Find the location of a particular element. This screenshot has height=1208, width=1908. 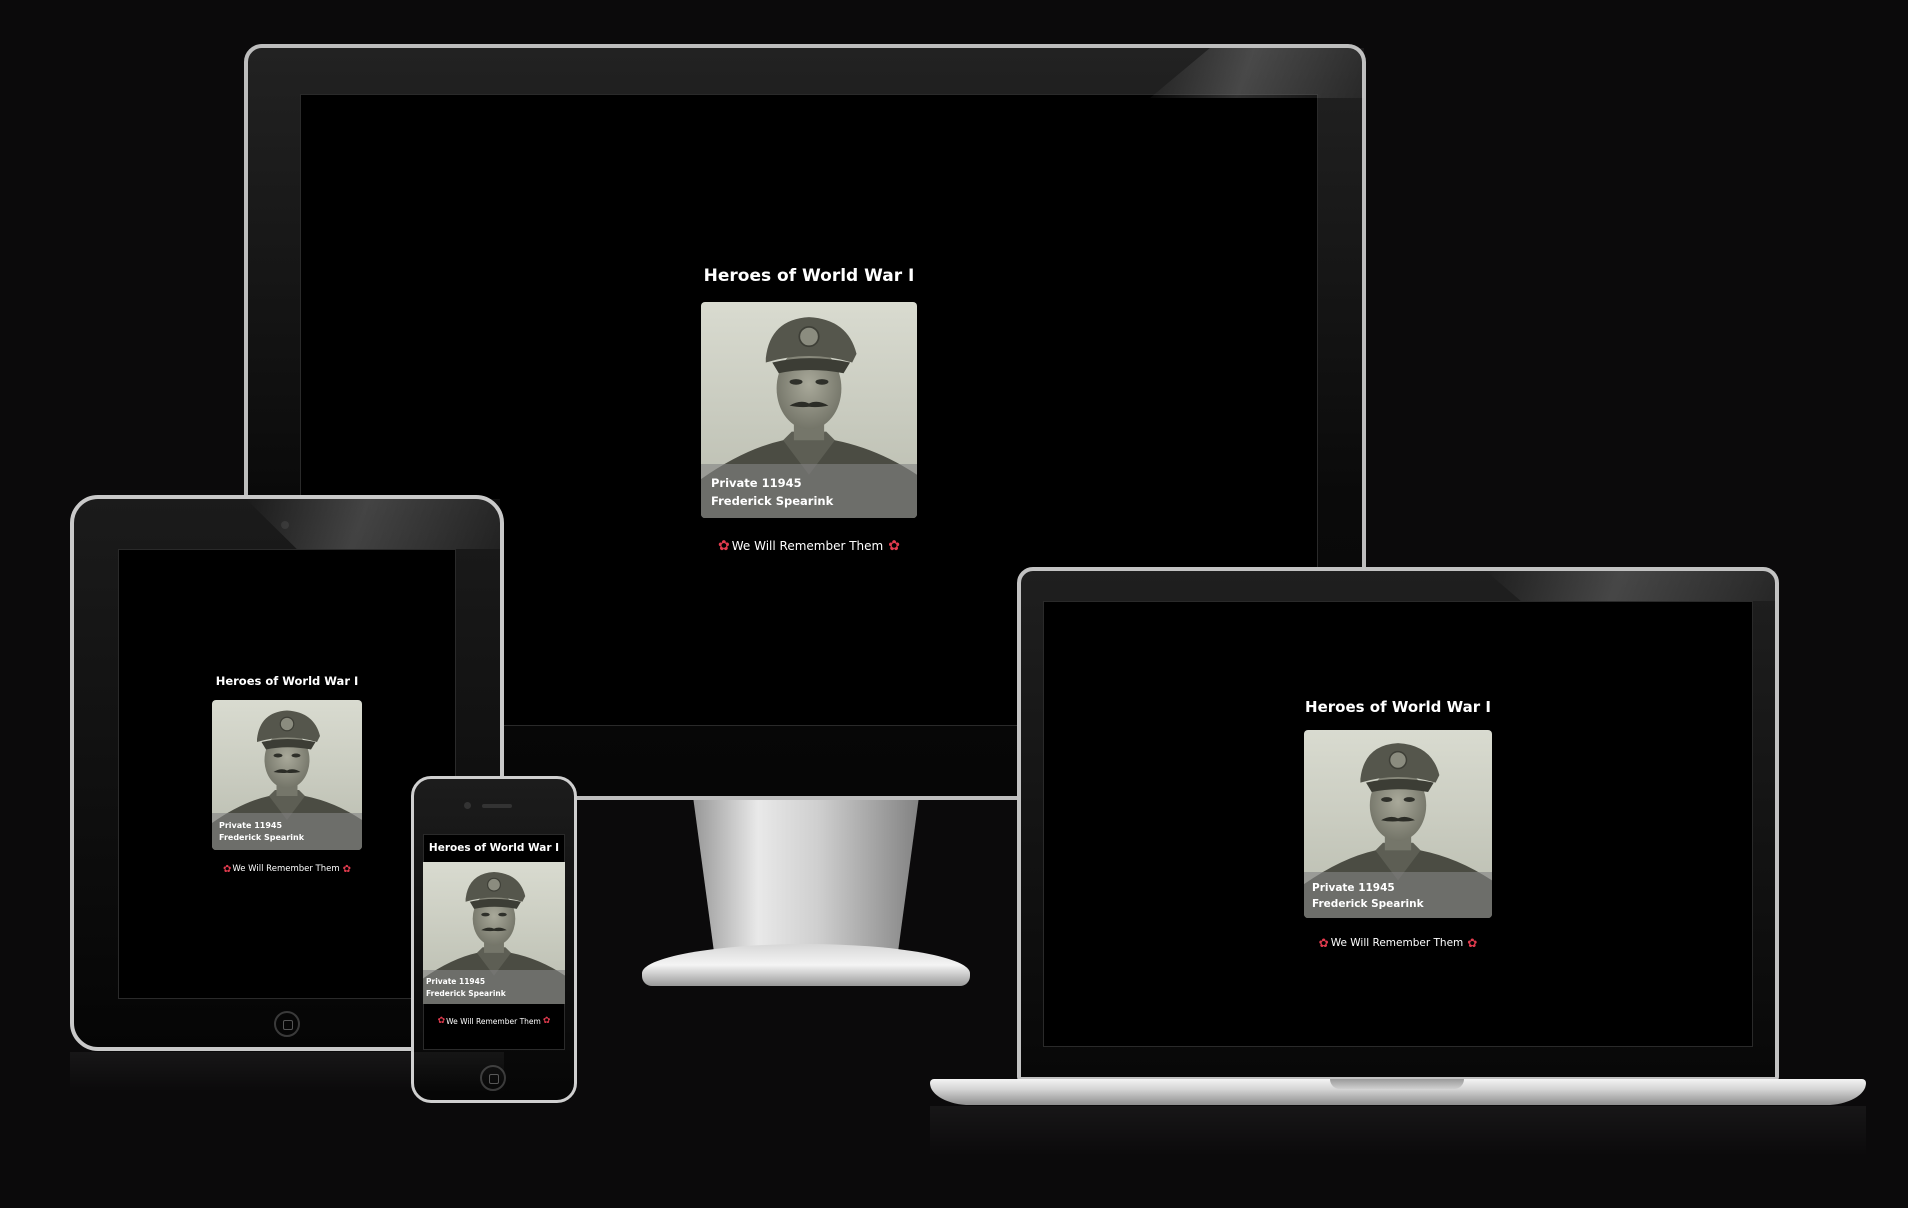

phone-home-button is located at coordinates (493, 1078).